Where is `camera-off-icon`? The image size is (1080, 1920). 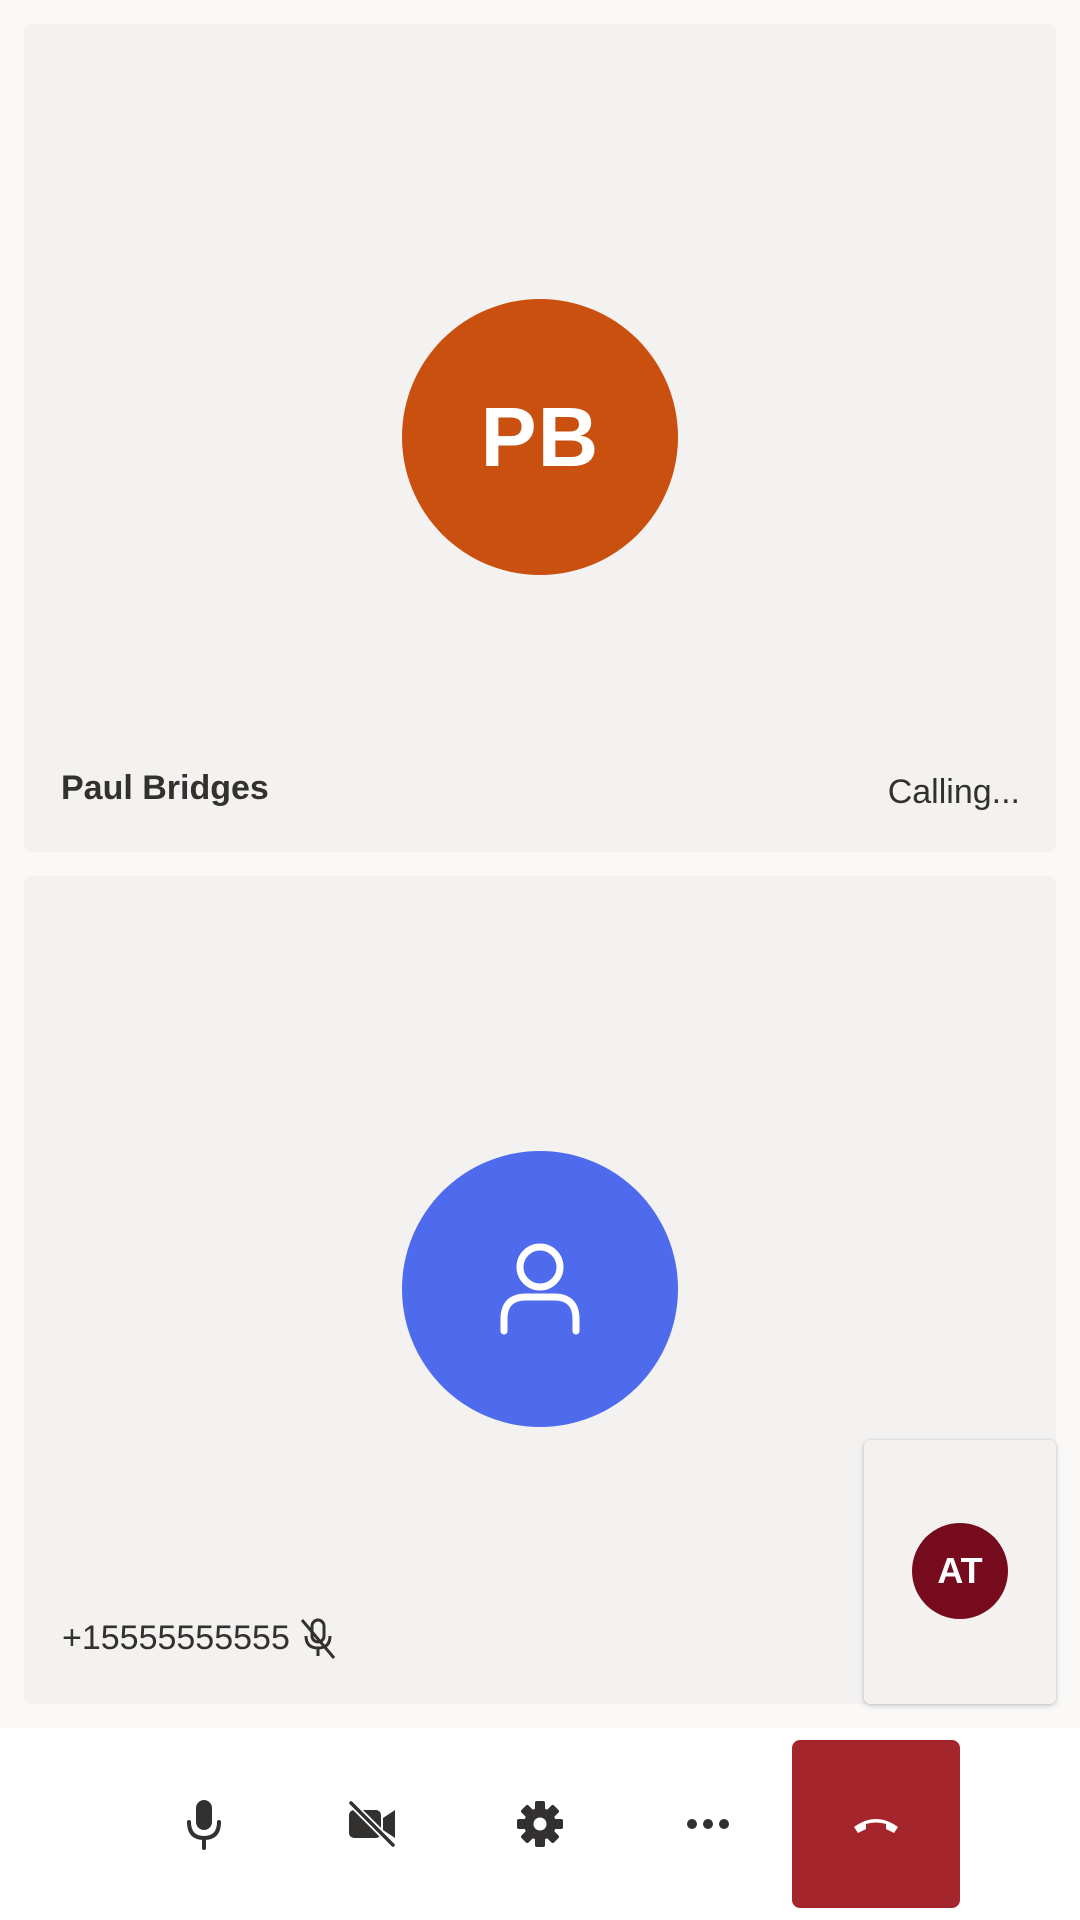 camera-off-icon is located at coordinates (372, 1824).